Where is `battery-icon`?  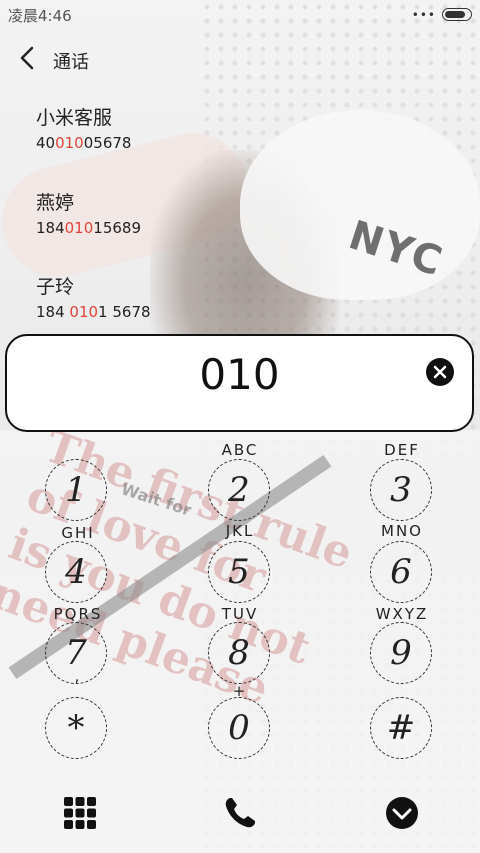 battery-icon is located at coordinates (457, 14).